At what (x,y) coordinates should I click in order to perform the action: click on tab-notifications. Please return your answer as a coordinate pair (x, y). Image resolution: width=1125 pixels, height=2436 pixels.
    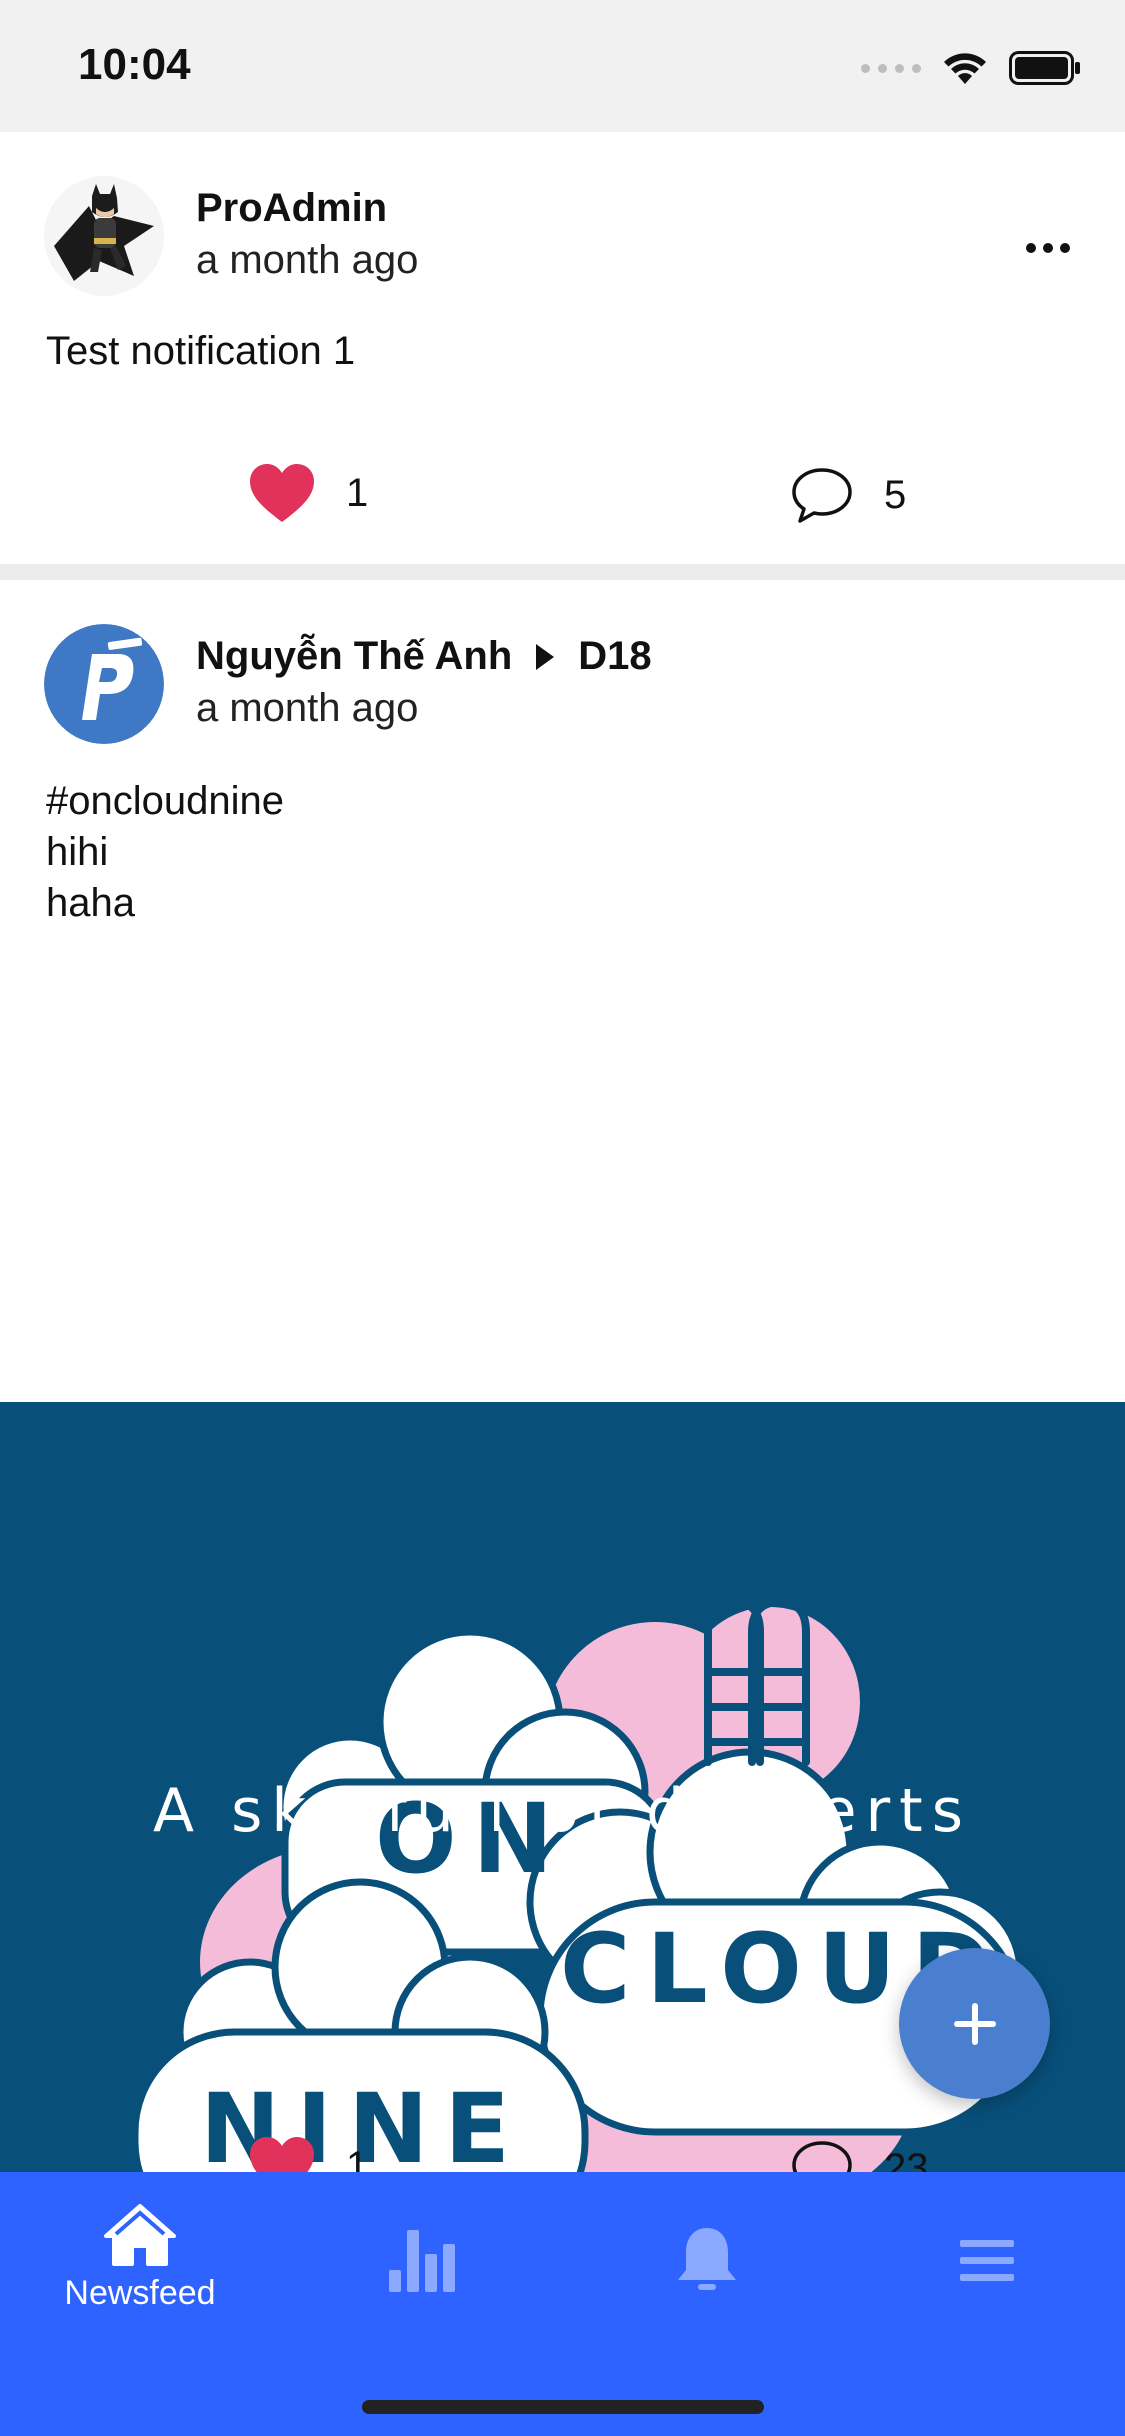
    Looking at the image, I should click on (707, 2262).